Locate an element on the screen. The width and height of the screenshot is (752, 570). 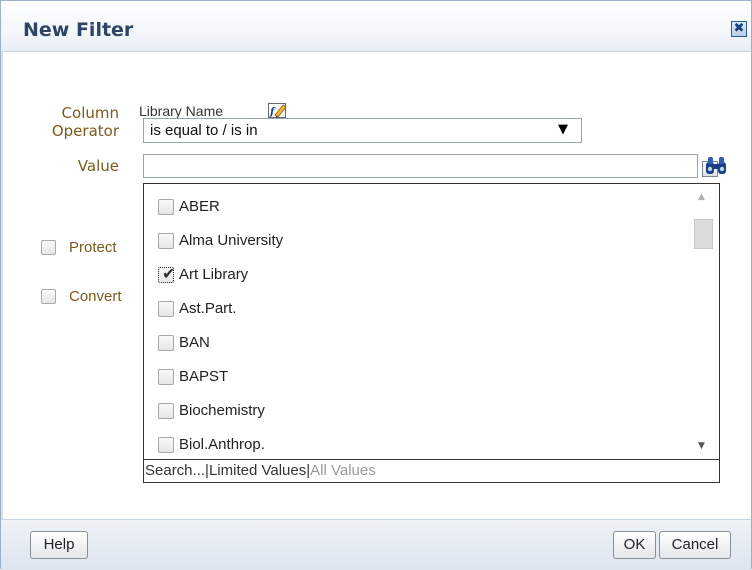
list-item: Ast.Part. is located at coordinates (197, 310).